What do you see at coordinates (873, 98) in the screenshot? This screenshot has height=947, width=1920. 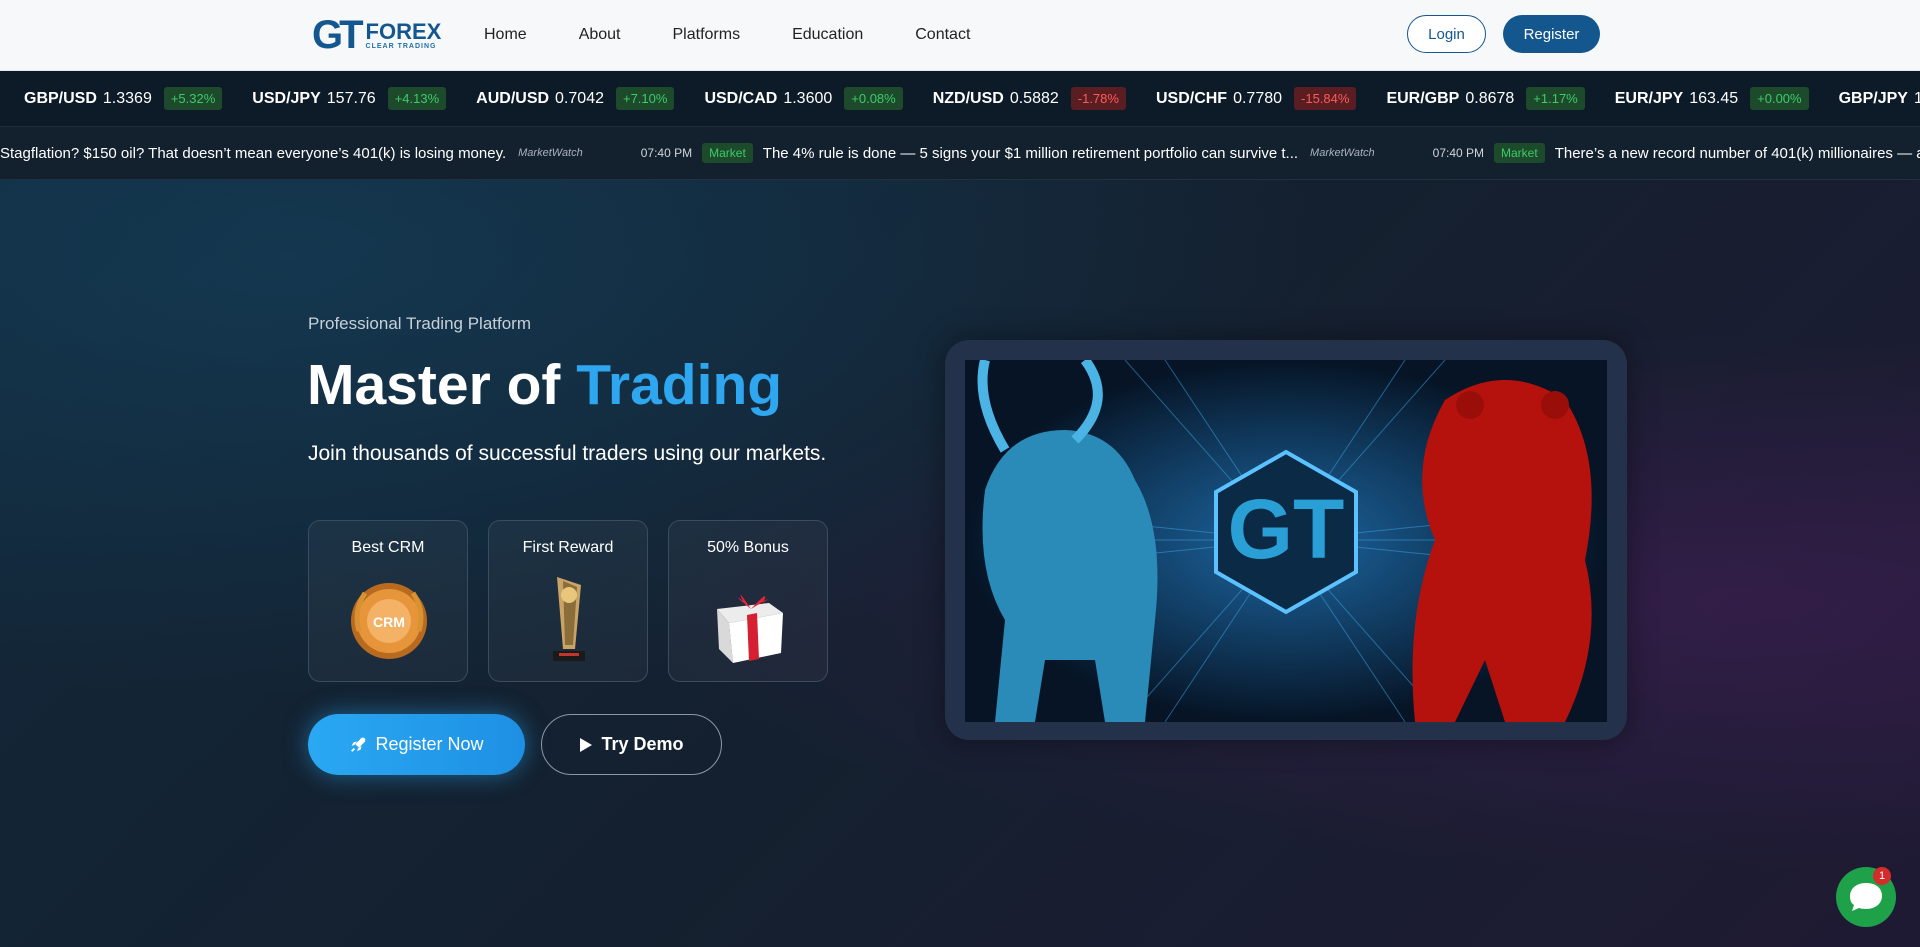 I see `ticker-change: +0.08%` at bounding box center [873, 98].